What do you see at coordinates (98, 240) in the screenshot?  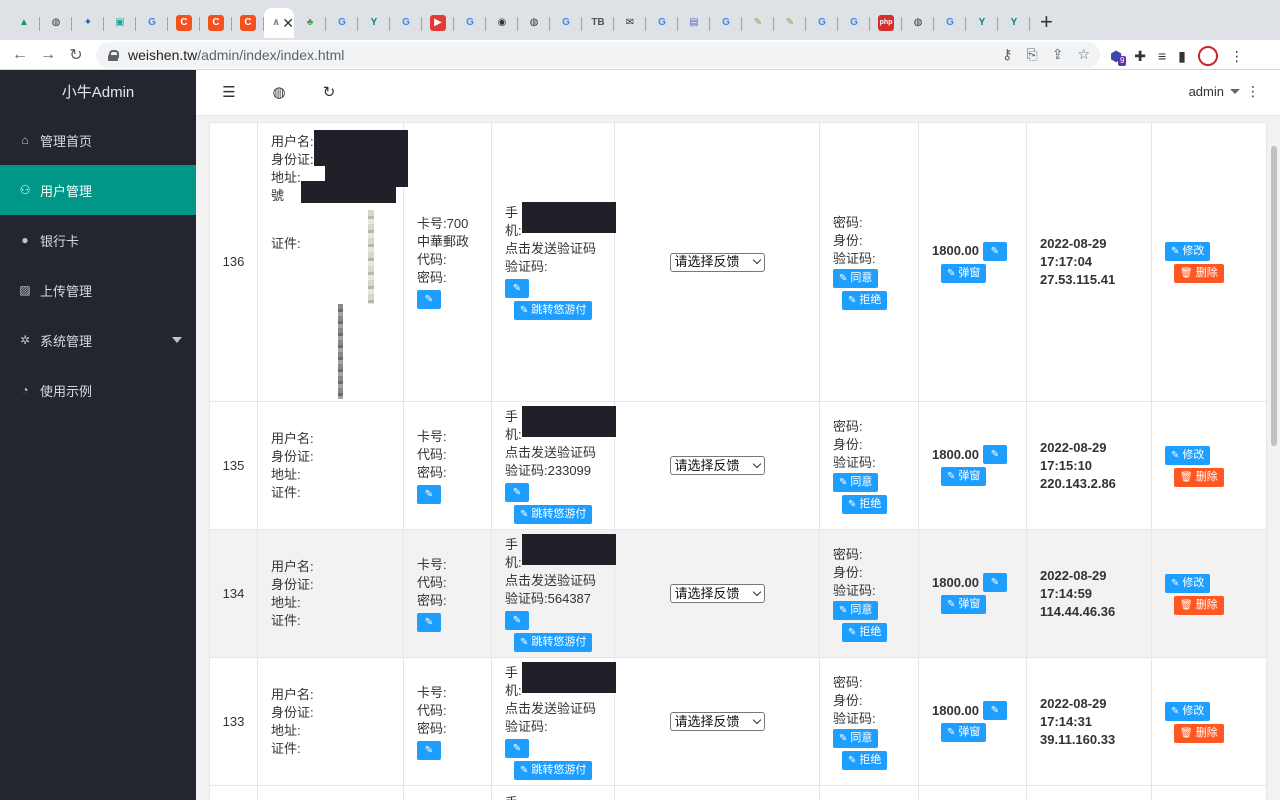 I see `sidebar-item: ● 银行卡` at bounding box center [98, 240].